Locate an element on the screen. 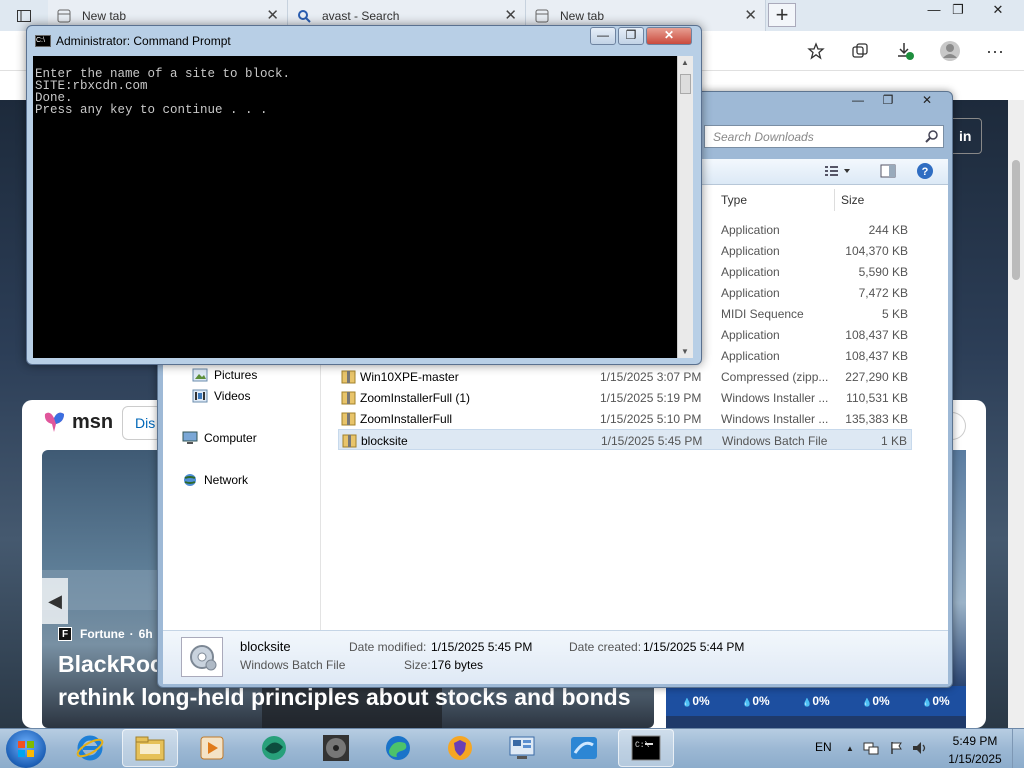 This screenshot has width=1024, height=768. column-header-size: Size is located at coordinates (852, 200).